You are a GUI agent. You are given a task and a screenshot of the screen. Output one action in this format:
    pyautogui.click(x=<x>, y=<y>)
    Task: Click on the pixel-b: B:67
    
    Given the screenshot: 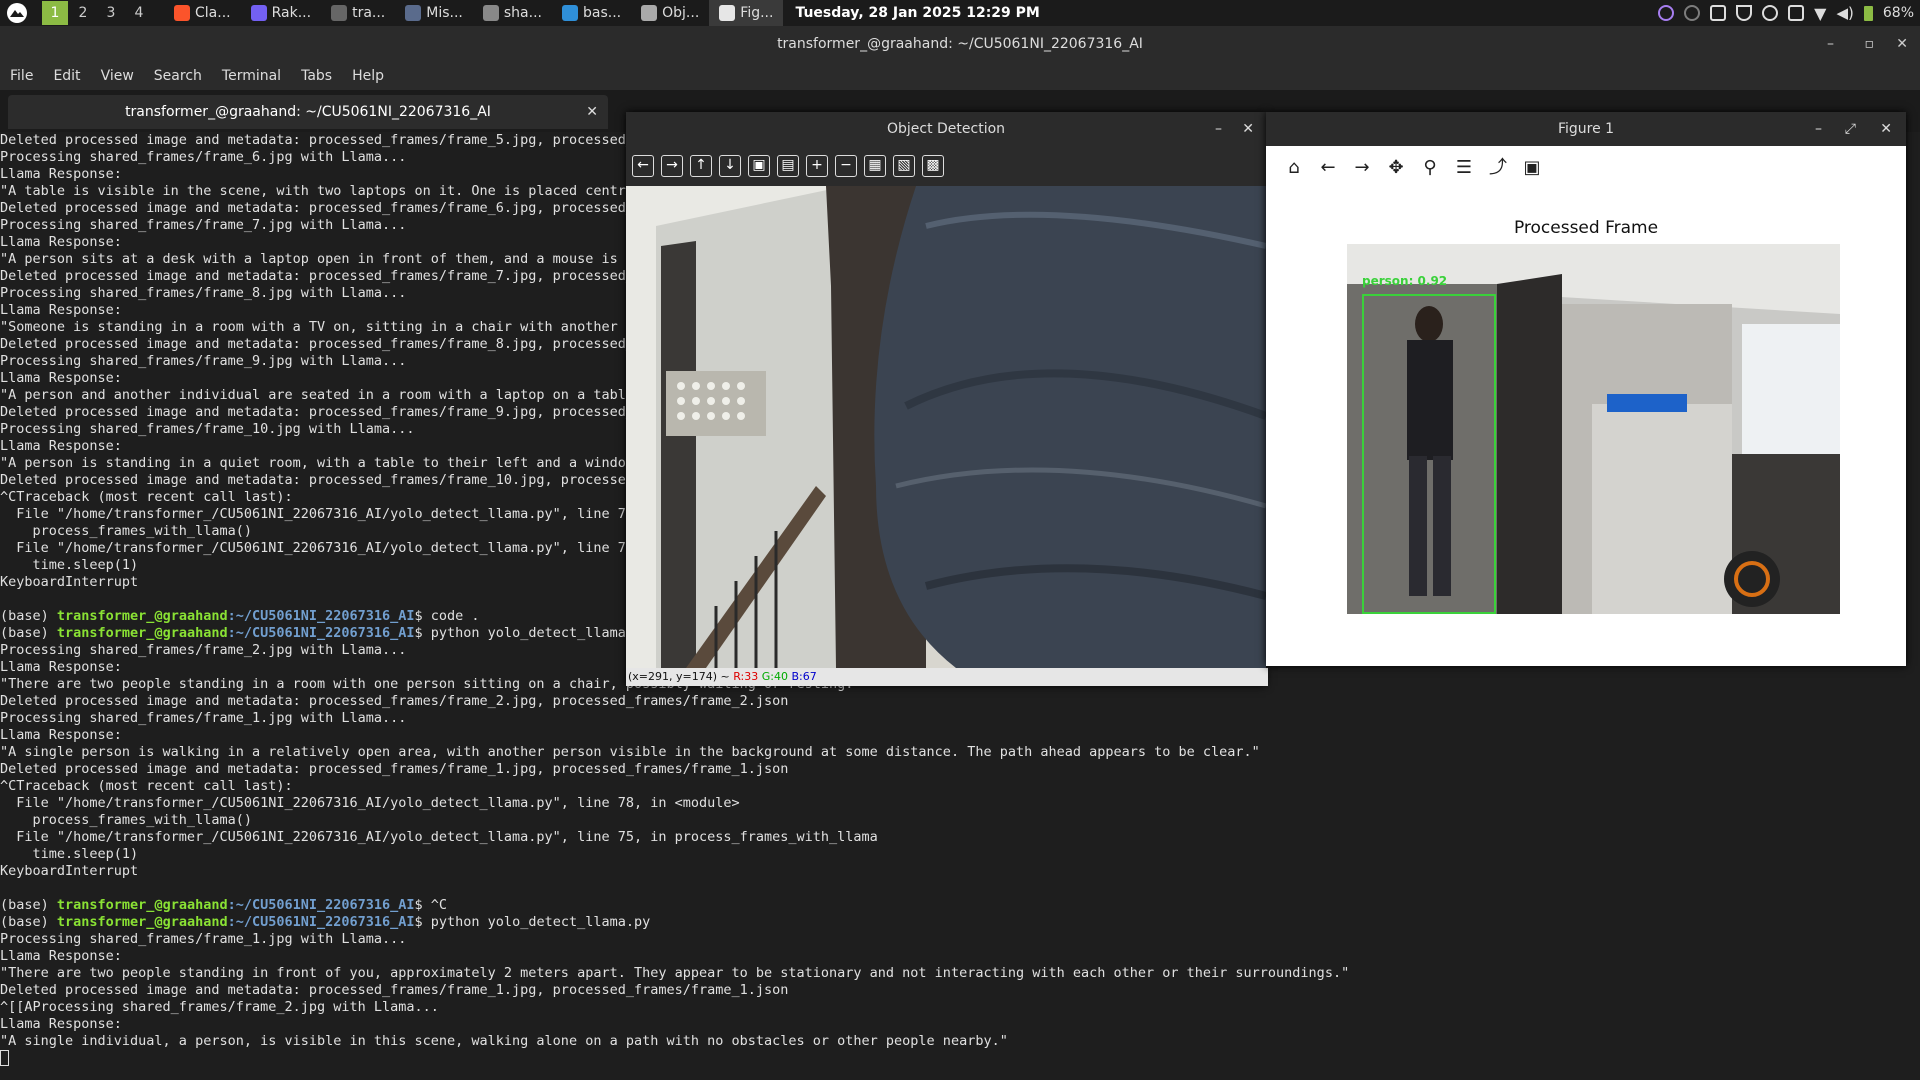 What is the action you would take?
    pyautogui.click(x=804, y=676)
    